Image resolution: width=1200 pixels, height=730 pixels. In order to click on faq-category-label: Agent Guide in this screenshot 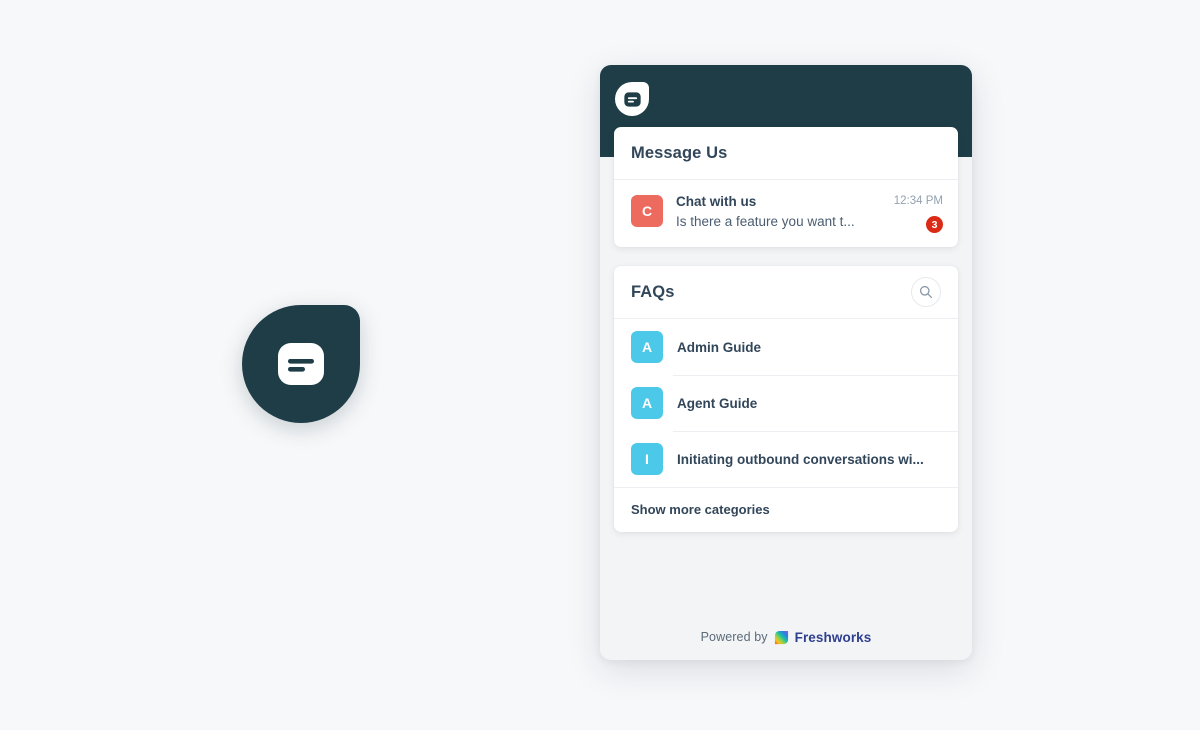, I will do `click(717, 403)`.